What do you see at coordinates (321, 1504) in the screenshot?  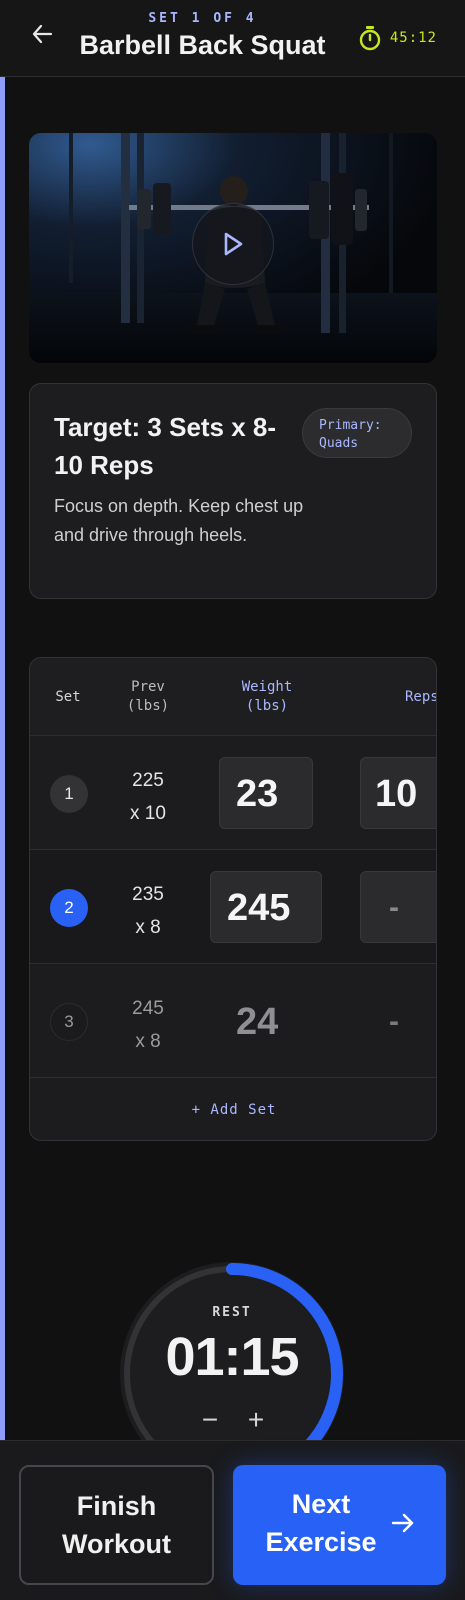 I see `next-label-line1: Next` at bounding box center [321, 1504].